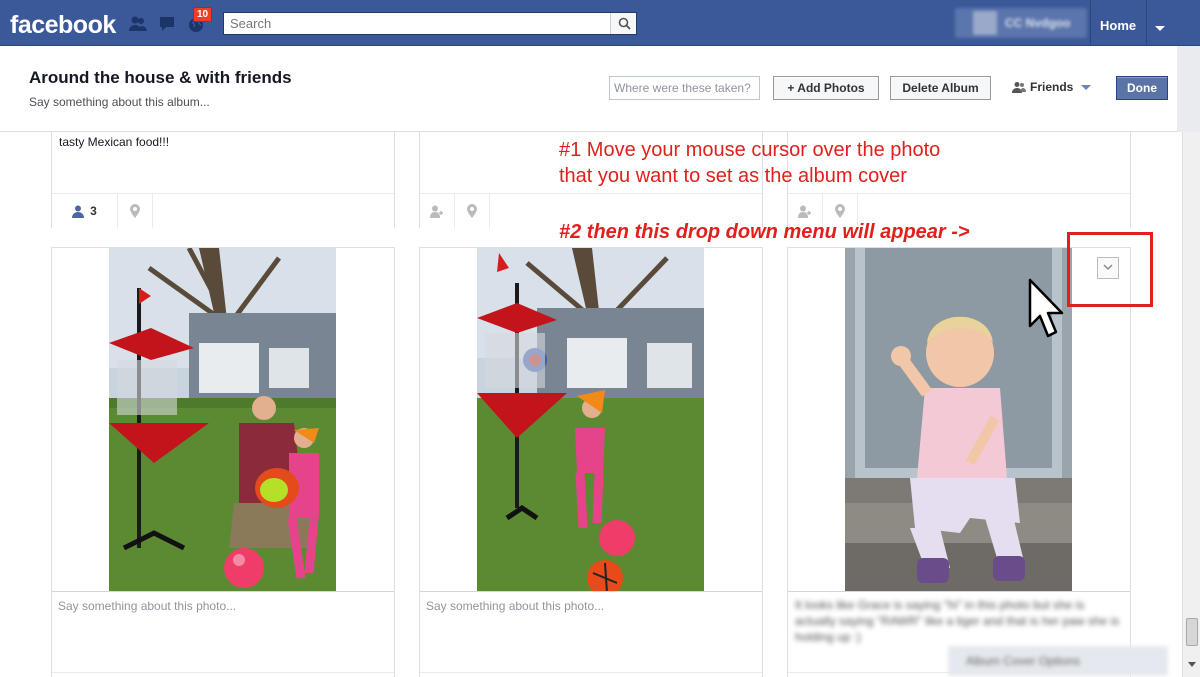 The height and width of the screenshot is (677, 1200). I want to click on search-box, so click(430, 23).